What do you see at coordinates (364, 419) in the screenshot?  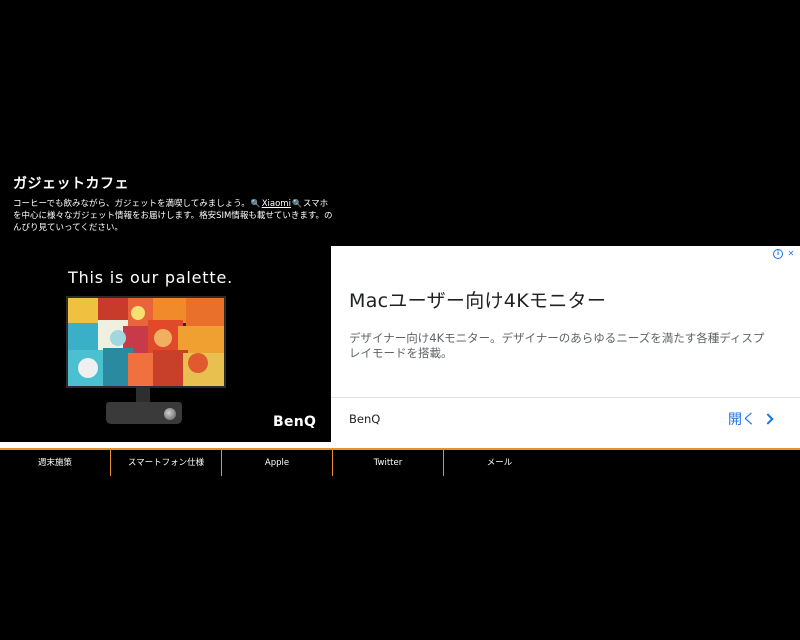 I see `ad-advertiser: BenQ` at bounding box center [364, 419].